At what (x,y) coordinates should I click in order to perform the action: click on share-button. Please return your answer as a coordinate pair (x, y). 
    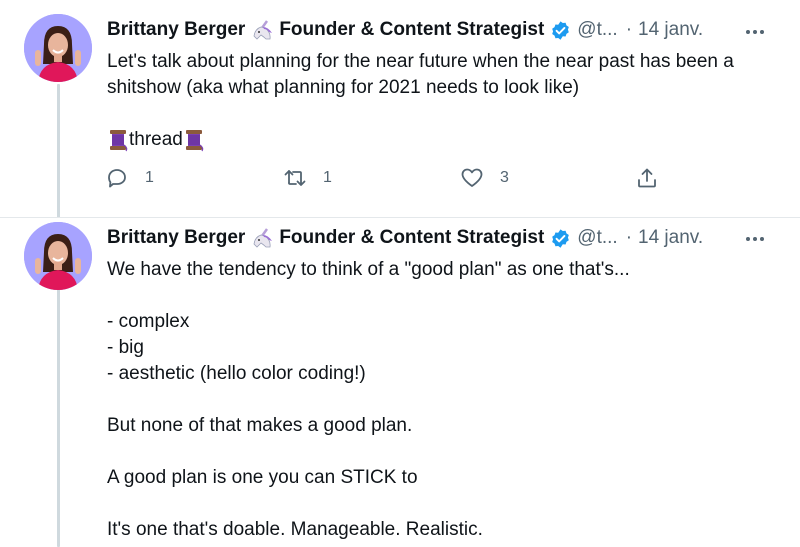
    Looking at the image, I should click on (647, 178).